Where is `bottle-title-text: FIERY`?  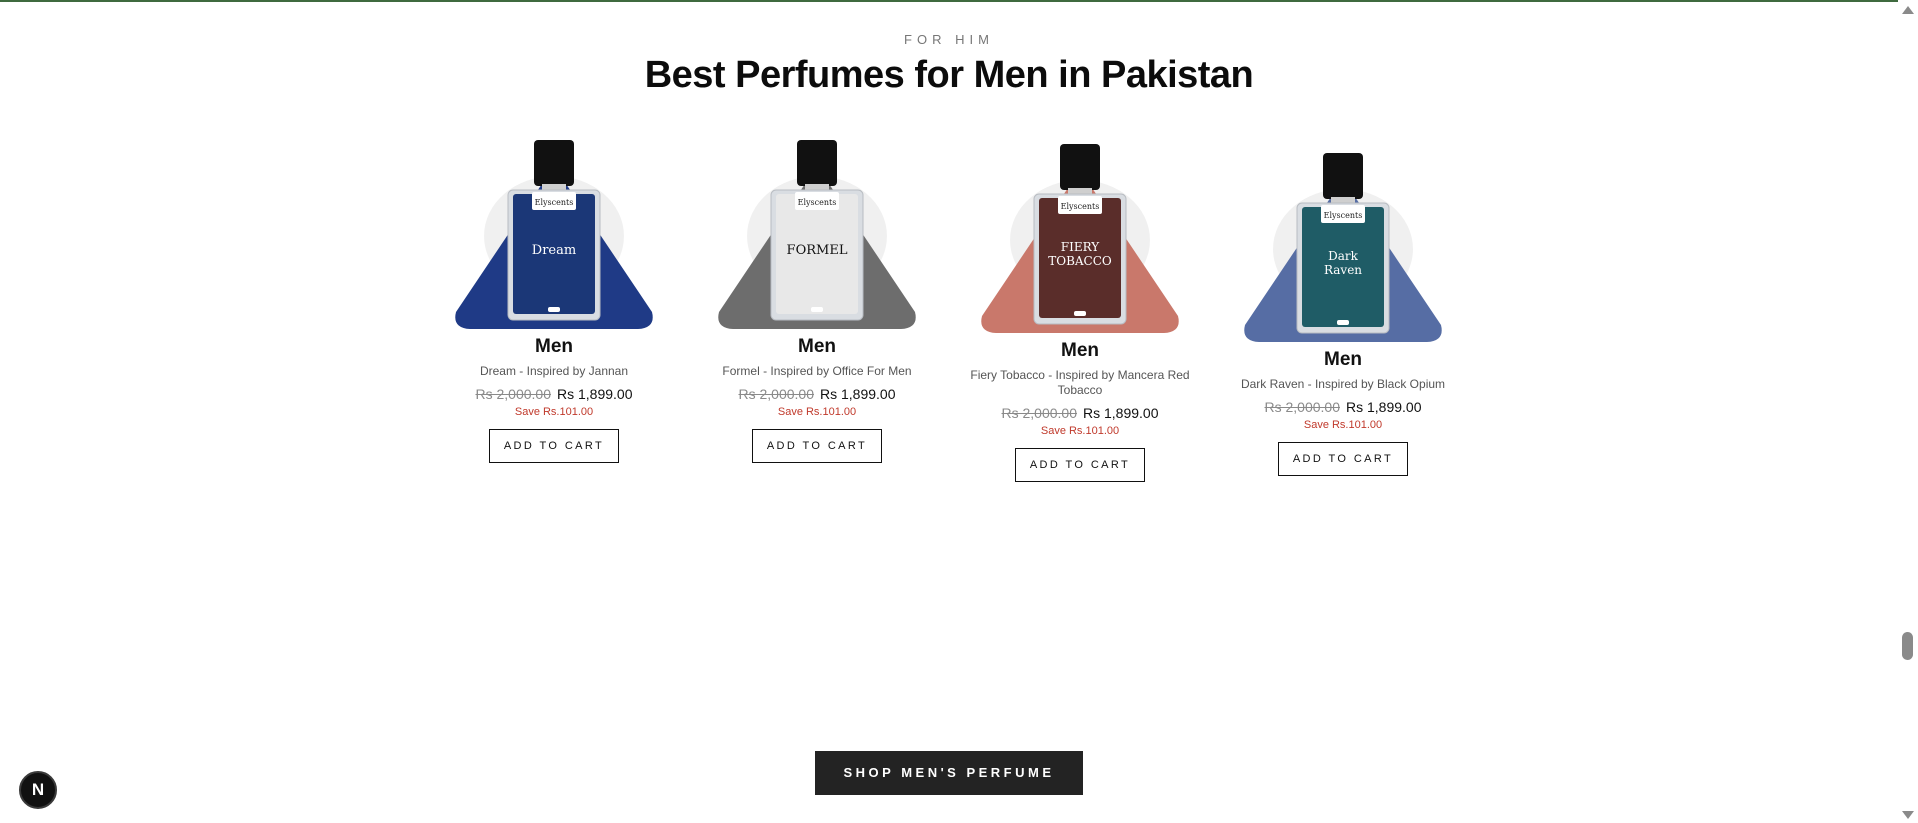 bottle-title-text: FIERY is located at coordinates (1080, 247).